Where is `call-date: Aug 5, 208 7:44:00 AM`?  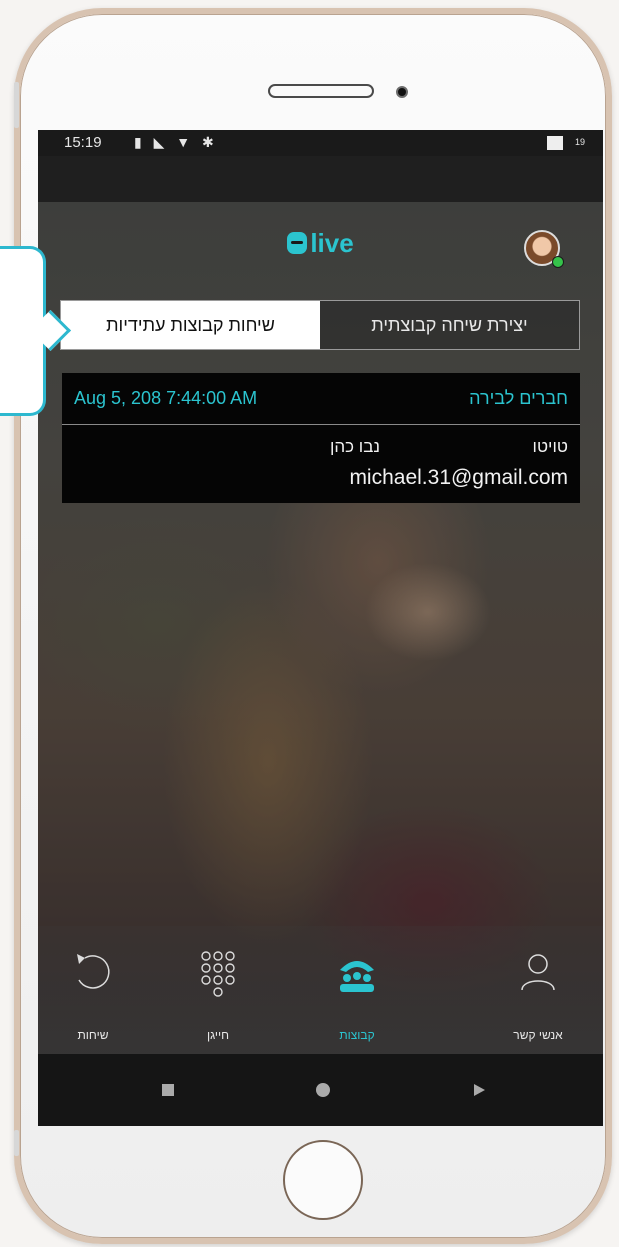
call-date: Aug 5, 208 7:44:00 AM is located at coordinates (166, 398).